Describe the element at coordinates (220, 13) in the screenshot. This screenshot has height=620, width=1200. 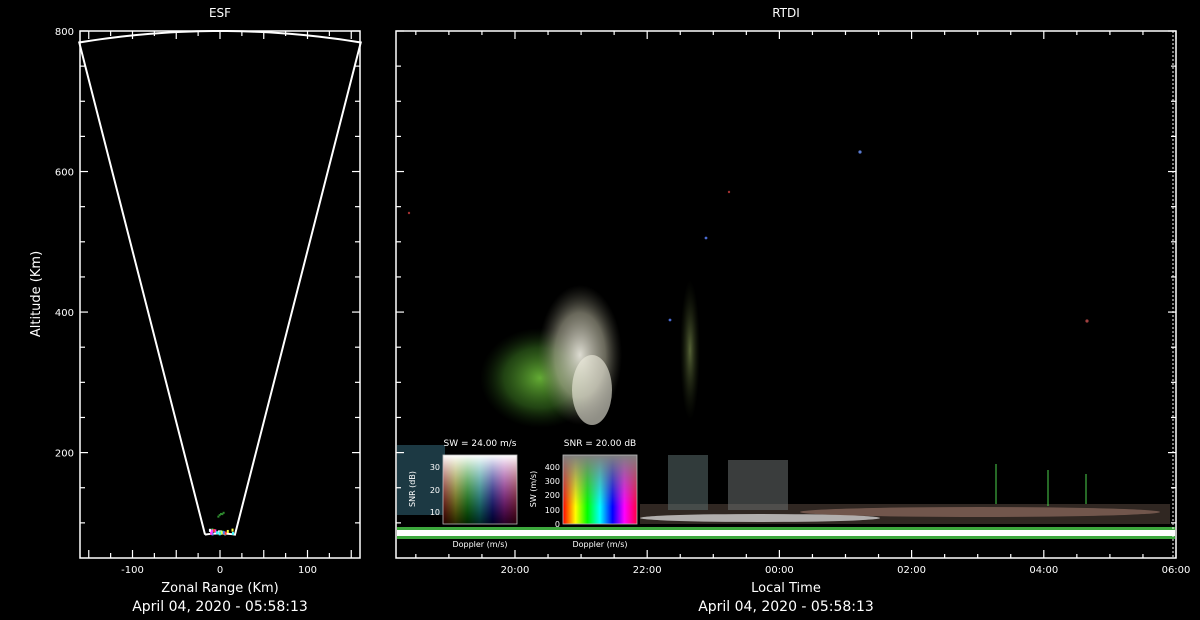
I see `esf-title: ESF` at that location.